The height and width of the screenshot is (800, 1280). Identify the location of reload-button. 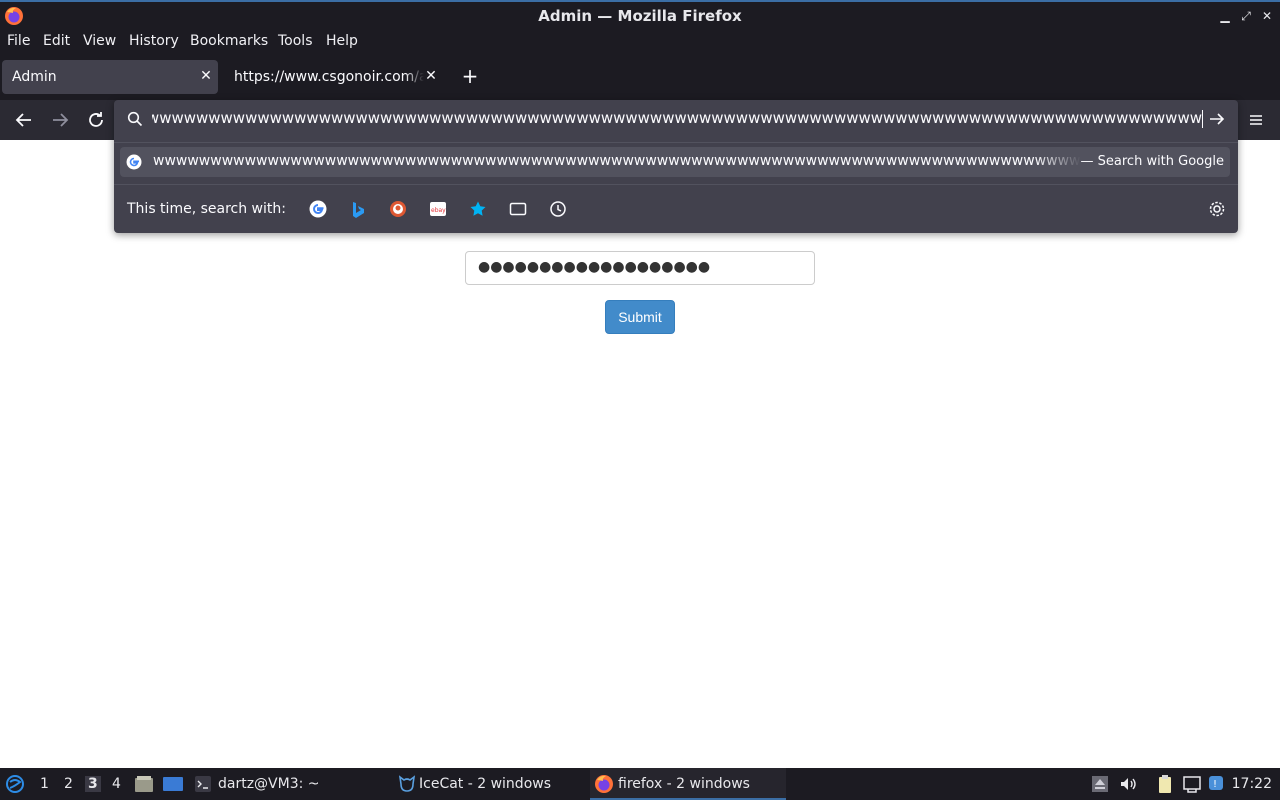
(96, 120).